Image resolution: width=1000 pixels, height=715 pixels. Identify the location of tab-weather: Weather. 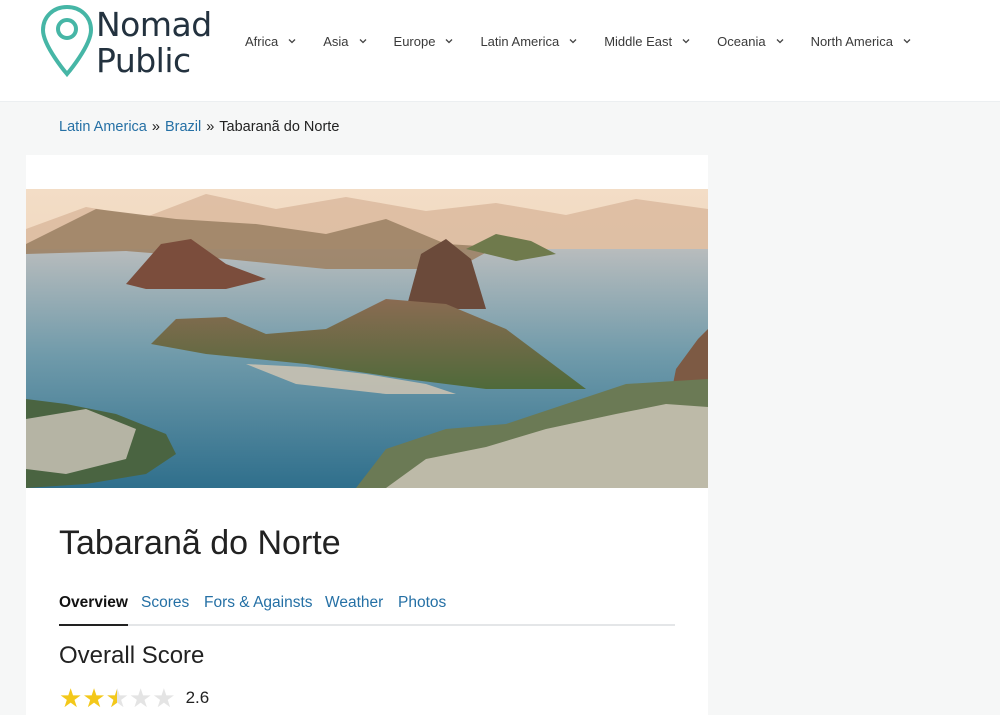
(354, 609).